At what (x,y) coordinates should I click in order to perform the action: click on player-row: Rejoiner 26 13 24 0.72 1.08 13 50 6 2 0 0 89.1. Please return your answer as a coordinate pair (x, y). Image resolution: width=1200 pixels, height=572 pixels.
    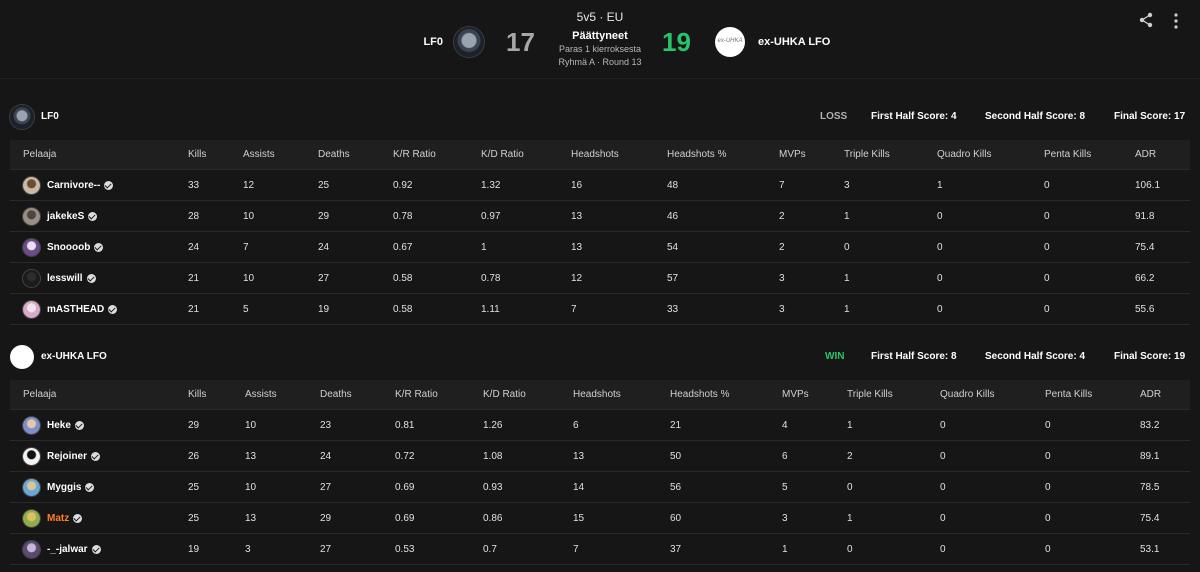
    Looking at the image, I should click on (600, 456).